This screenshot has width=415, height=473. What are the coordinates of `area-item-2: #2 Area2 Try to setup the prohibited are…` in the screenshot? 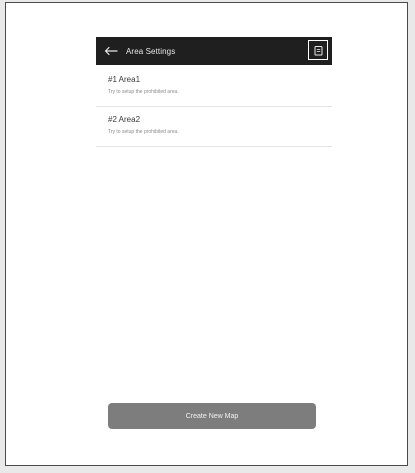 It's located at (214, 127).